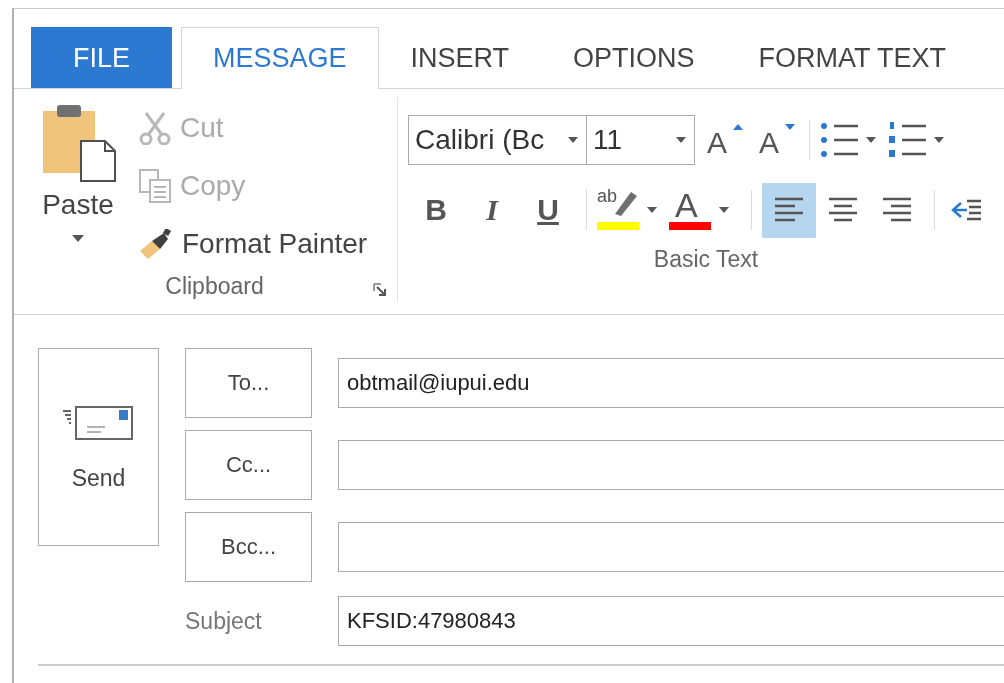  Describe the element at coordinates (280, 58) in the screenshot. I see `ribbon-tab: MESSAGE` at that location.